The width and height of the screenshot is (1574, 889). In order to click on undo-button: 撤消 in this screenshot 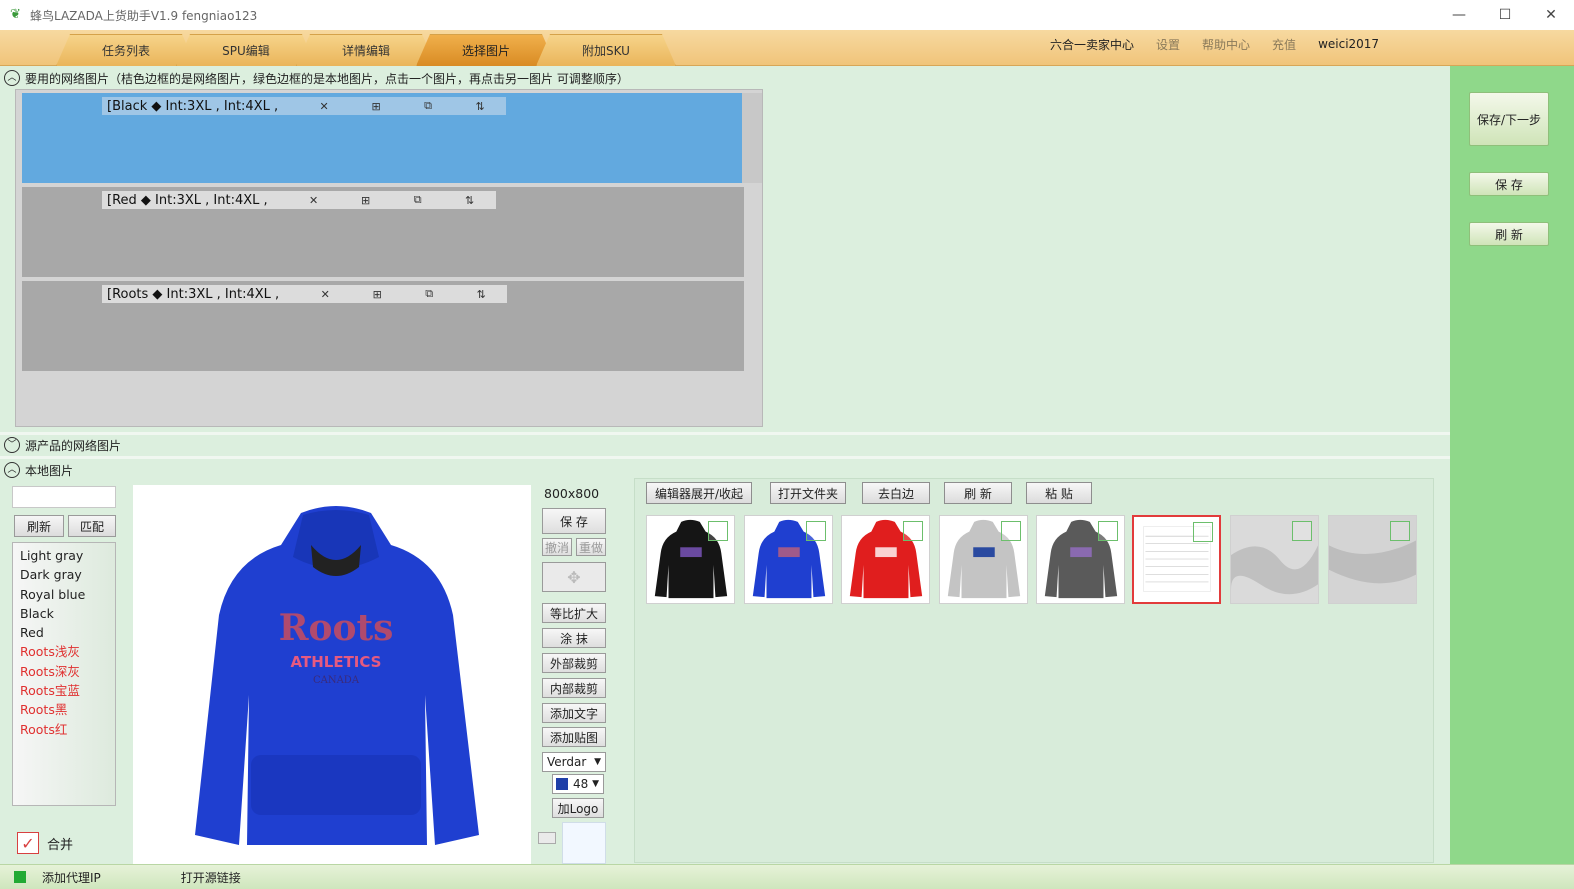, I will do `click(557, 547)`.